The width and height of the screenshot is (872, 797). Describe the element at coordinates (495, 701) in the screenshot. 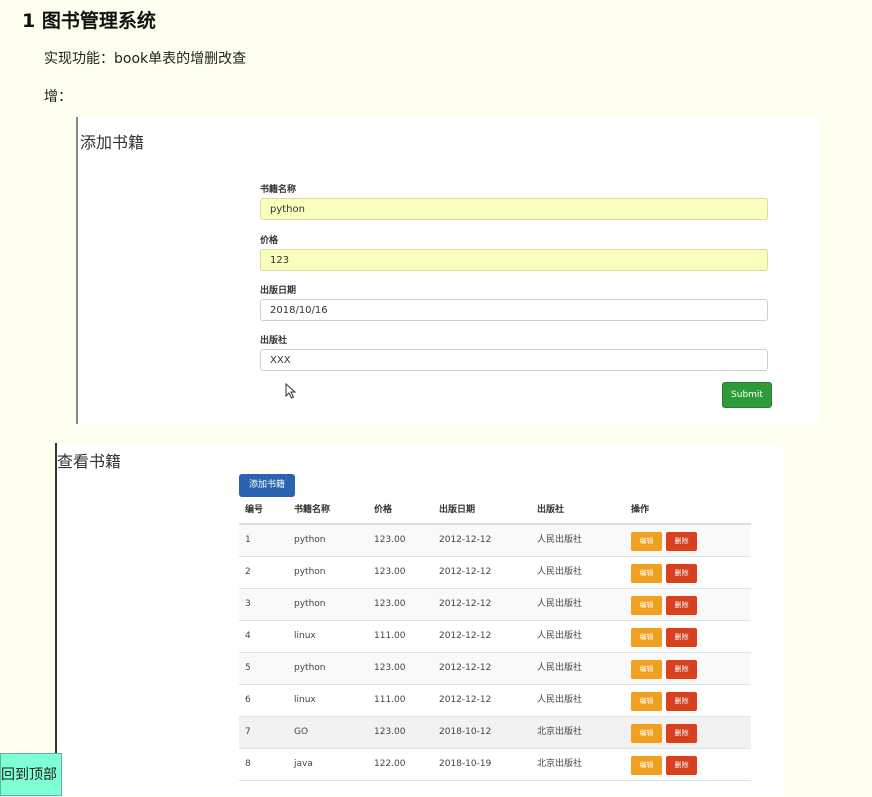

I see `table-row: 6 linux 111.00 2012-12-12 人民出版社 编辑 删除` at that location.